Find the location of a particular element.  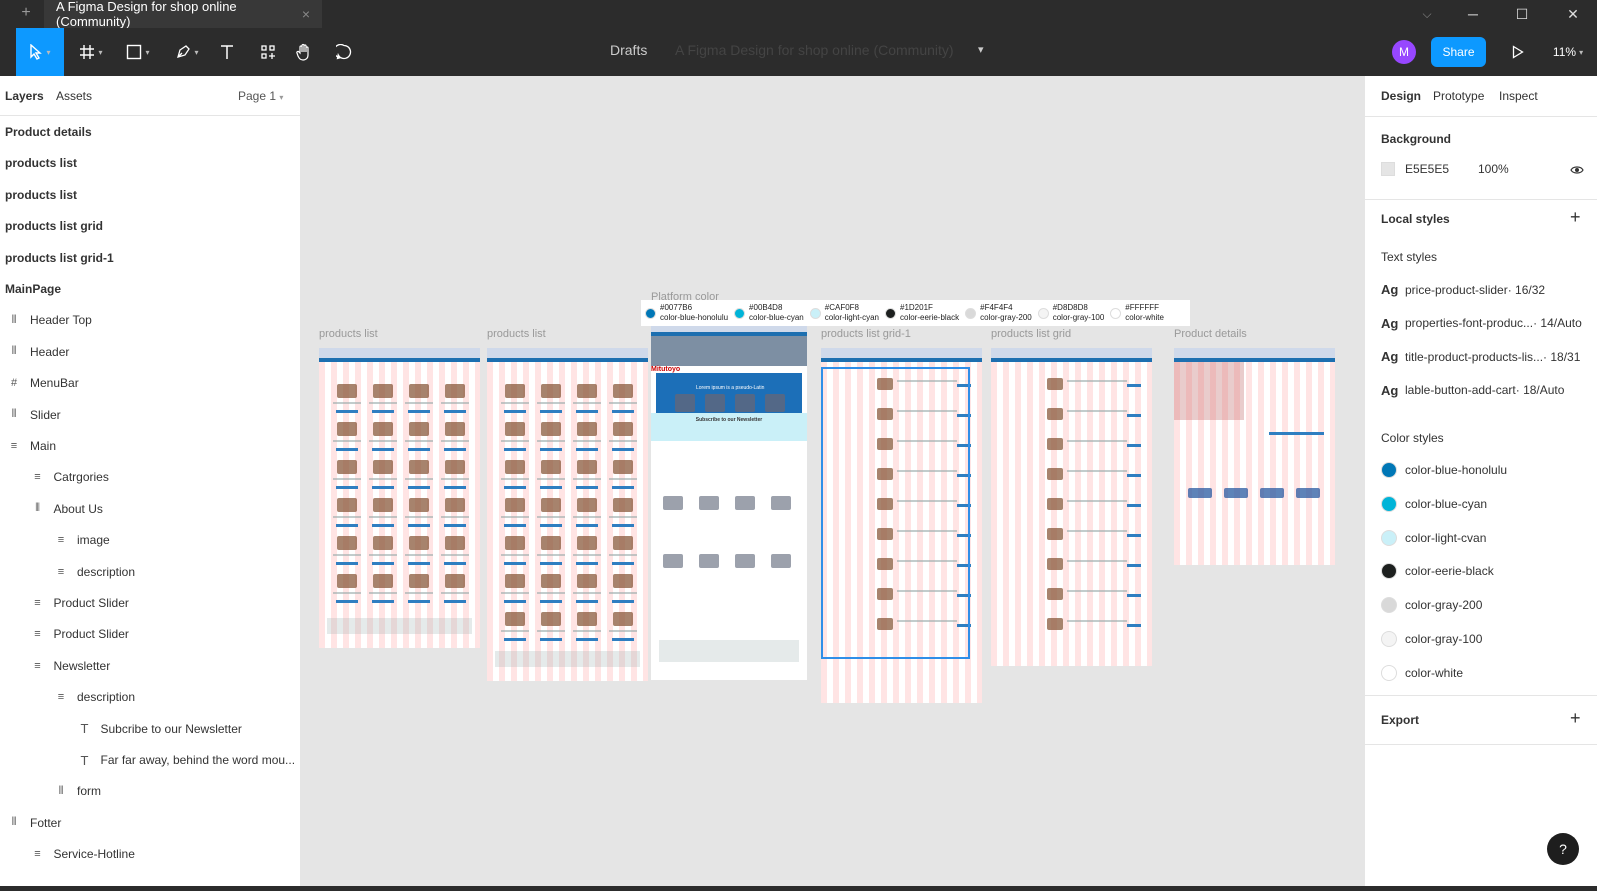

tab-assets: Assets is located at coordinates (74, 96).